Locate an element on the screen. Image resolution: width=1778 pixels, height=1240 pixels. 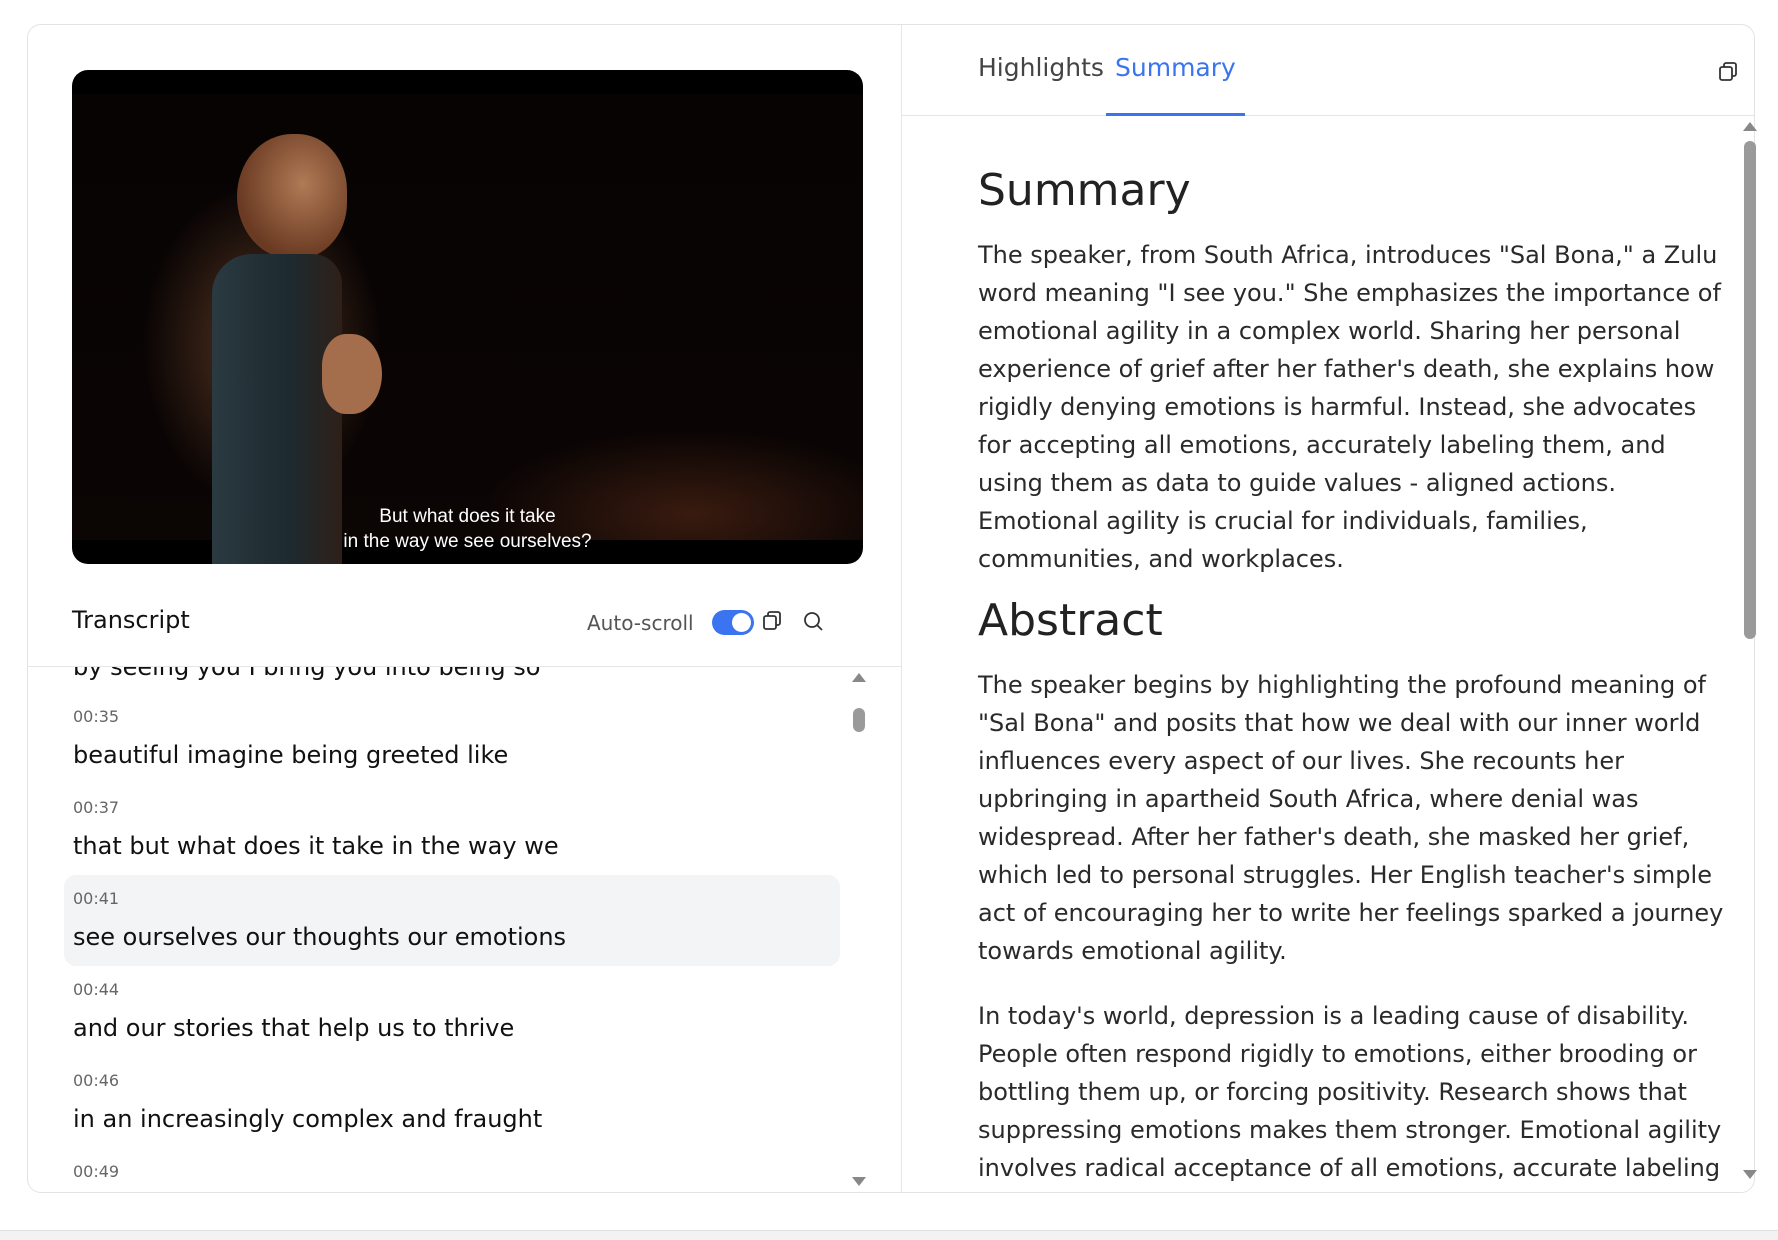
transcript-row: 00:49 is located at coordinates (452, 1170).